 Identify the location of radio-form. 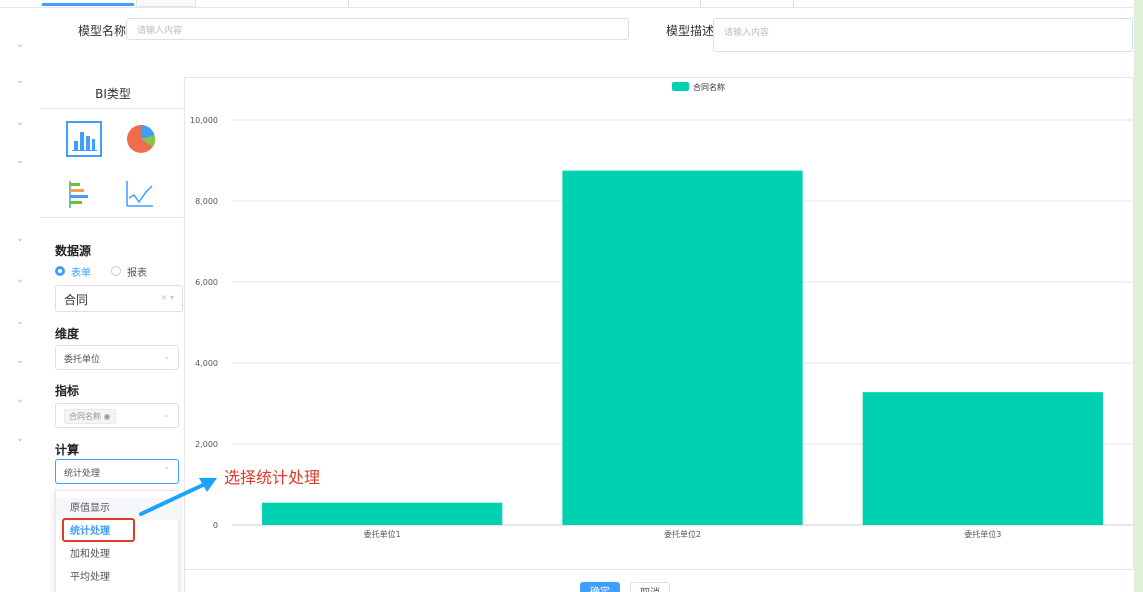
(60, 271).